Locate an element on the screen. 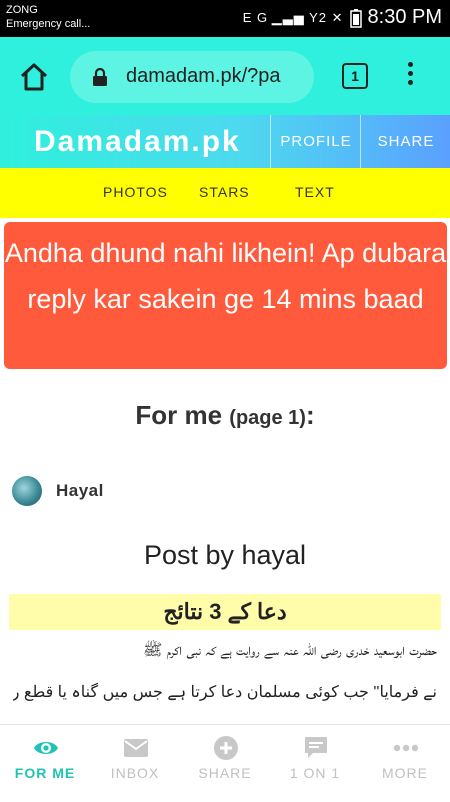  more-dots-icon is located at coordinates (406, 748).